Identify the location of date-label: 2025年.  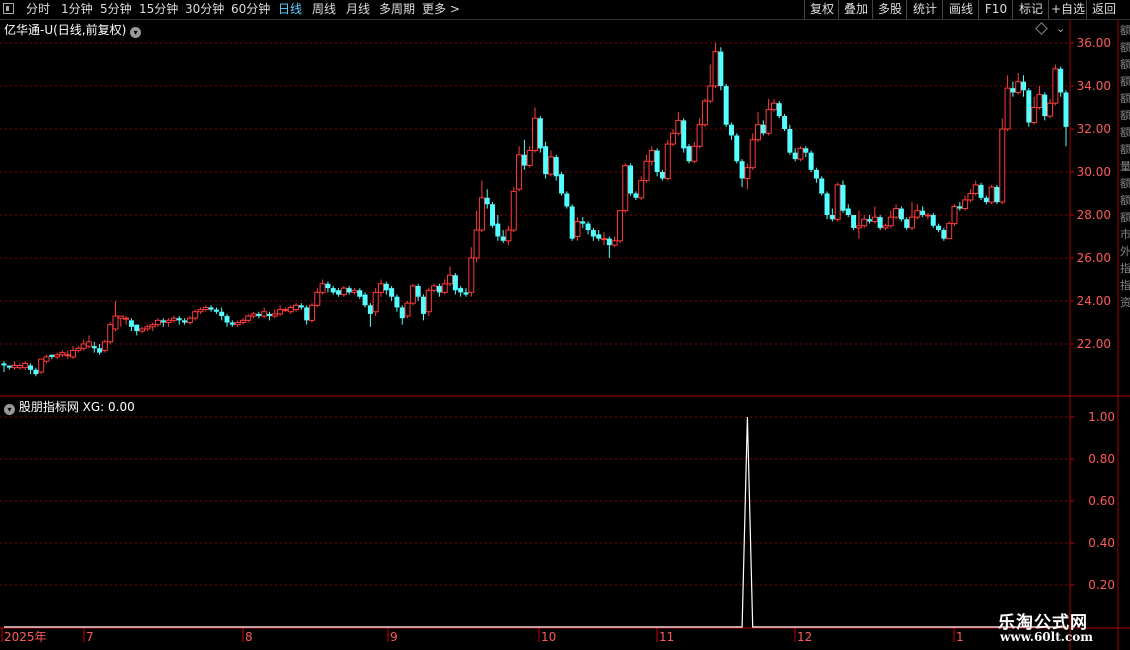
(25, 637).